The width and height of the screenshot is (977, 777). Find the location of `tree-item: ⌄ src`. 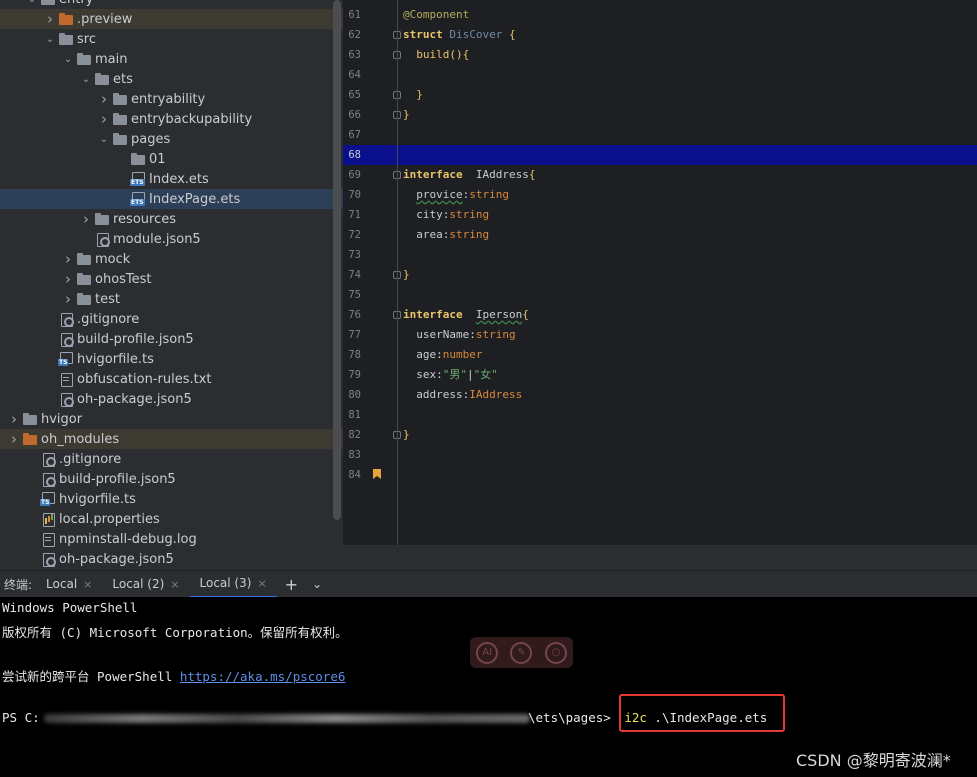

tree-item: ⌄ src is located at coordinates (171, 39).